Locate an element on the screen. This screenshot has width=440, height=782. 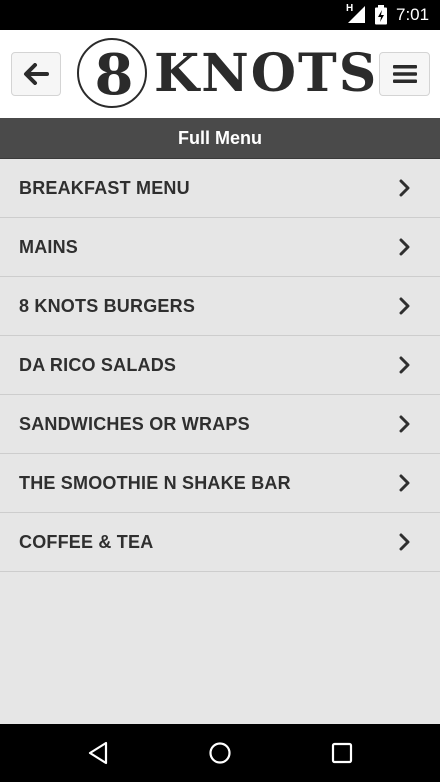
menu-item-coffee-tea: COFFEE & TEA is located at coordinates (220, 542).